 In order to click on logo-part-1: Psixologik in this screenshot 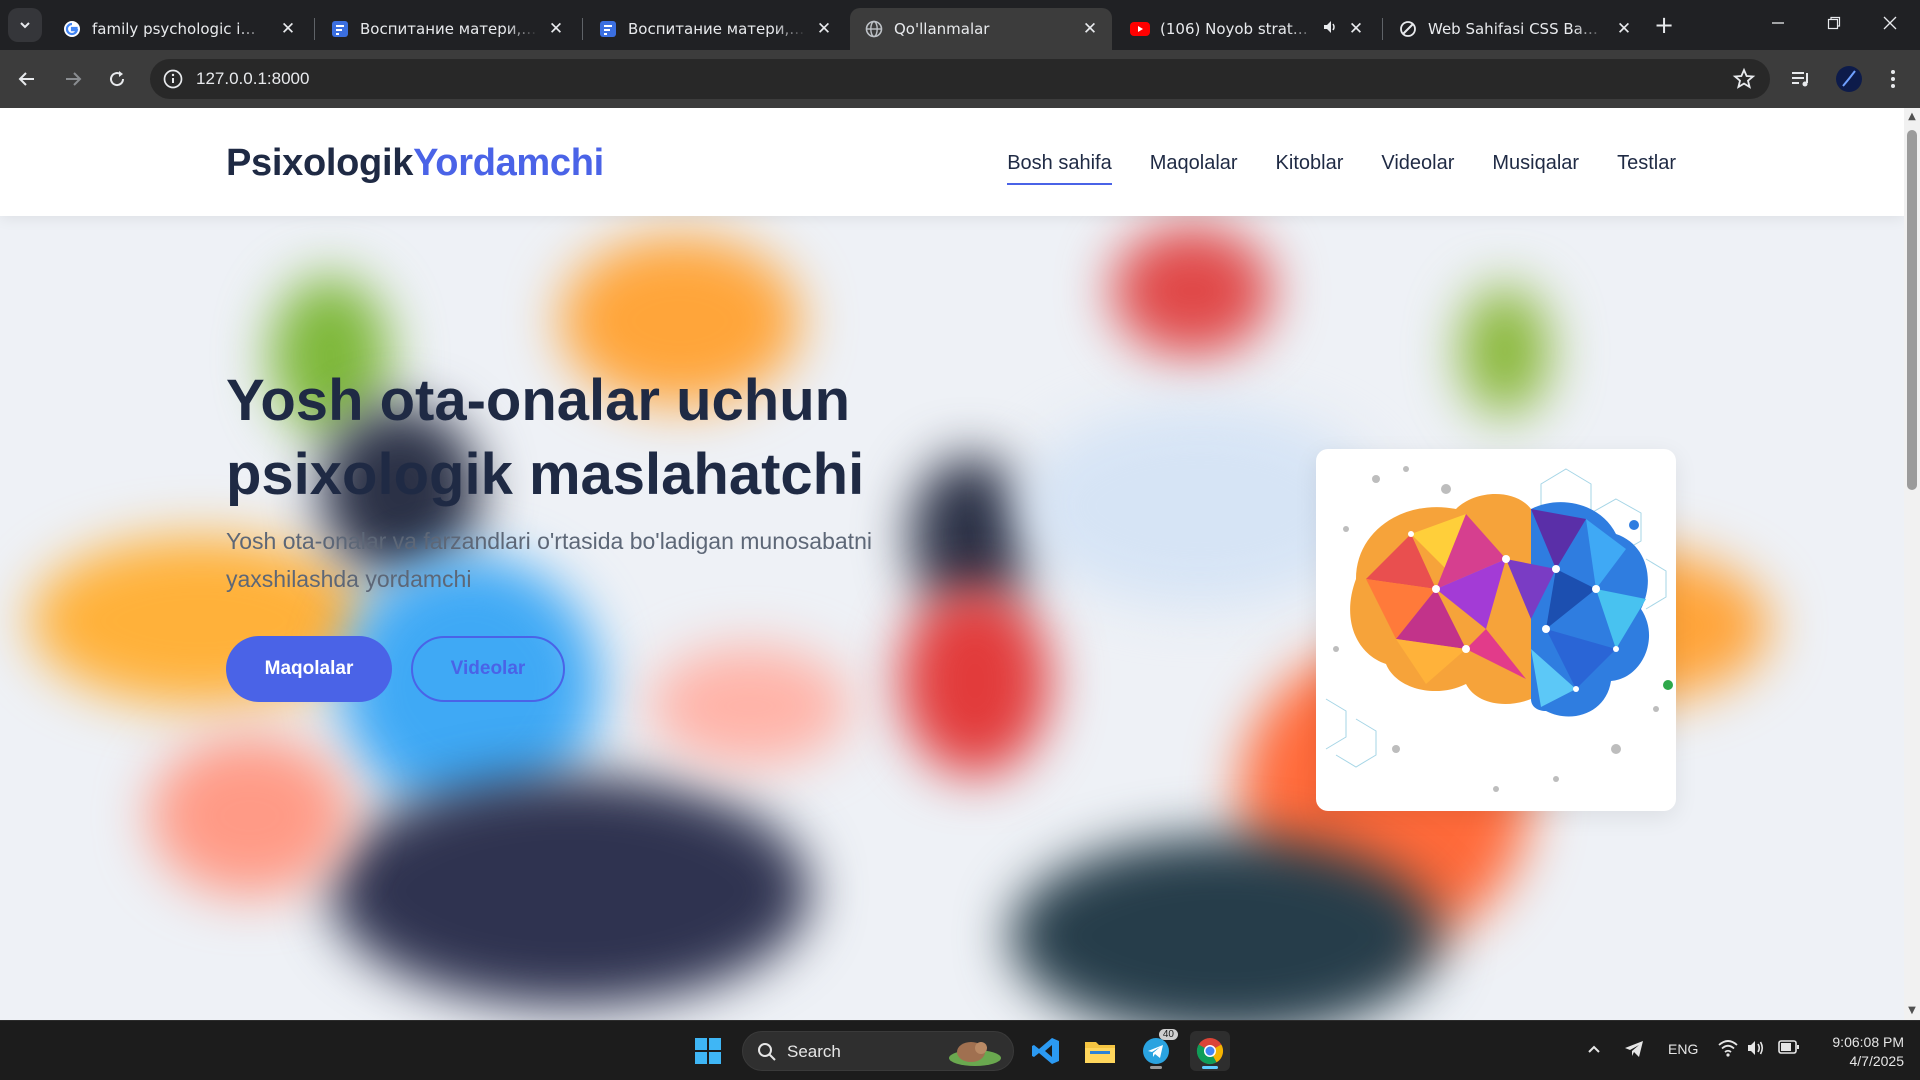, I will do `click(320, 163)`.